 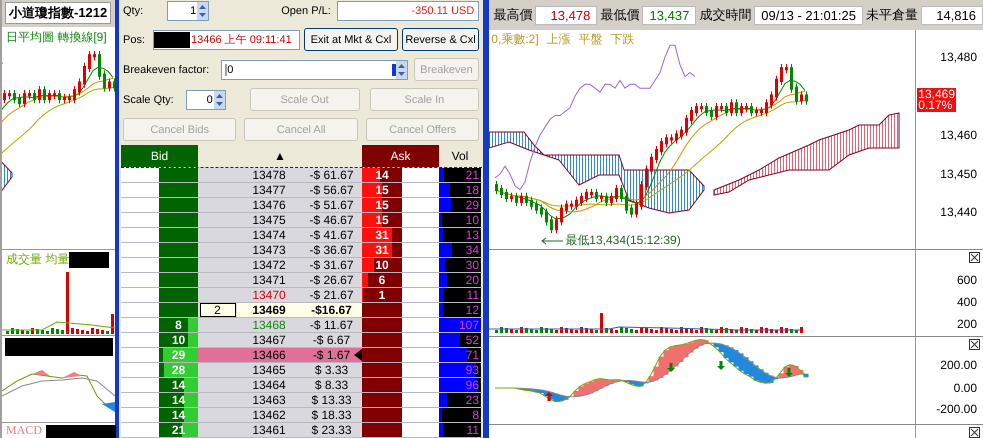 I want to click on pnl-cell: -$16.67, so click(x=331, y=310).